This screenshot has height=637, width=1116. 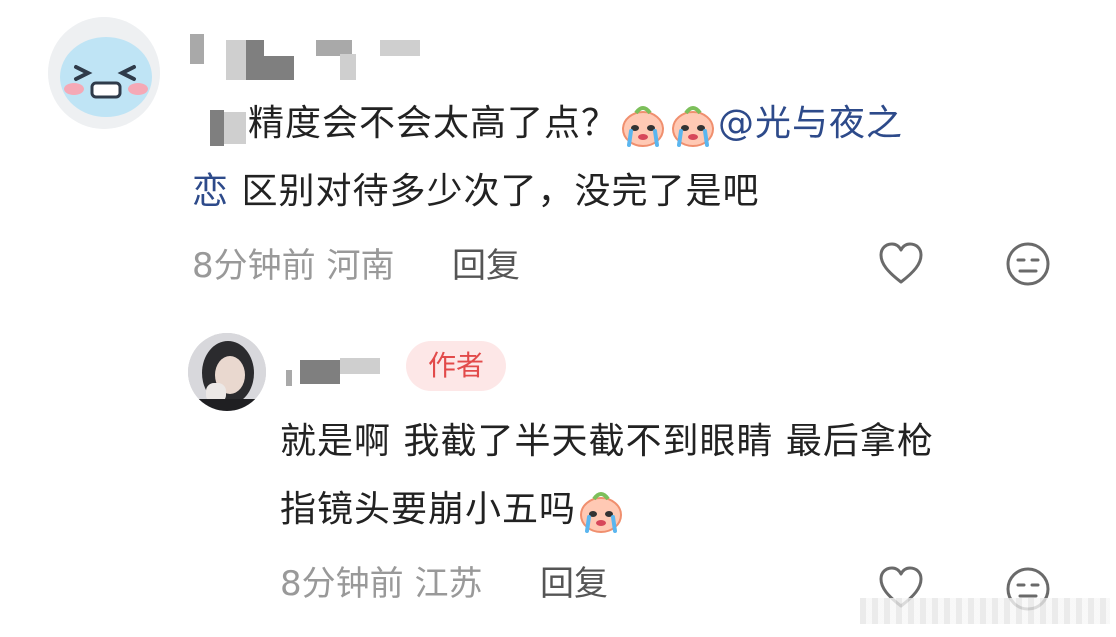 What do you see at coordinates (210, 191) in the screenshot?
I see `mention-link-cont: 恋` at bounding box center [210, 191].